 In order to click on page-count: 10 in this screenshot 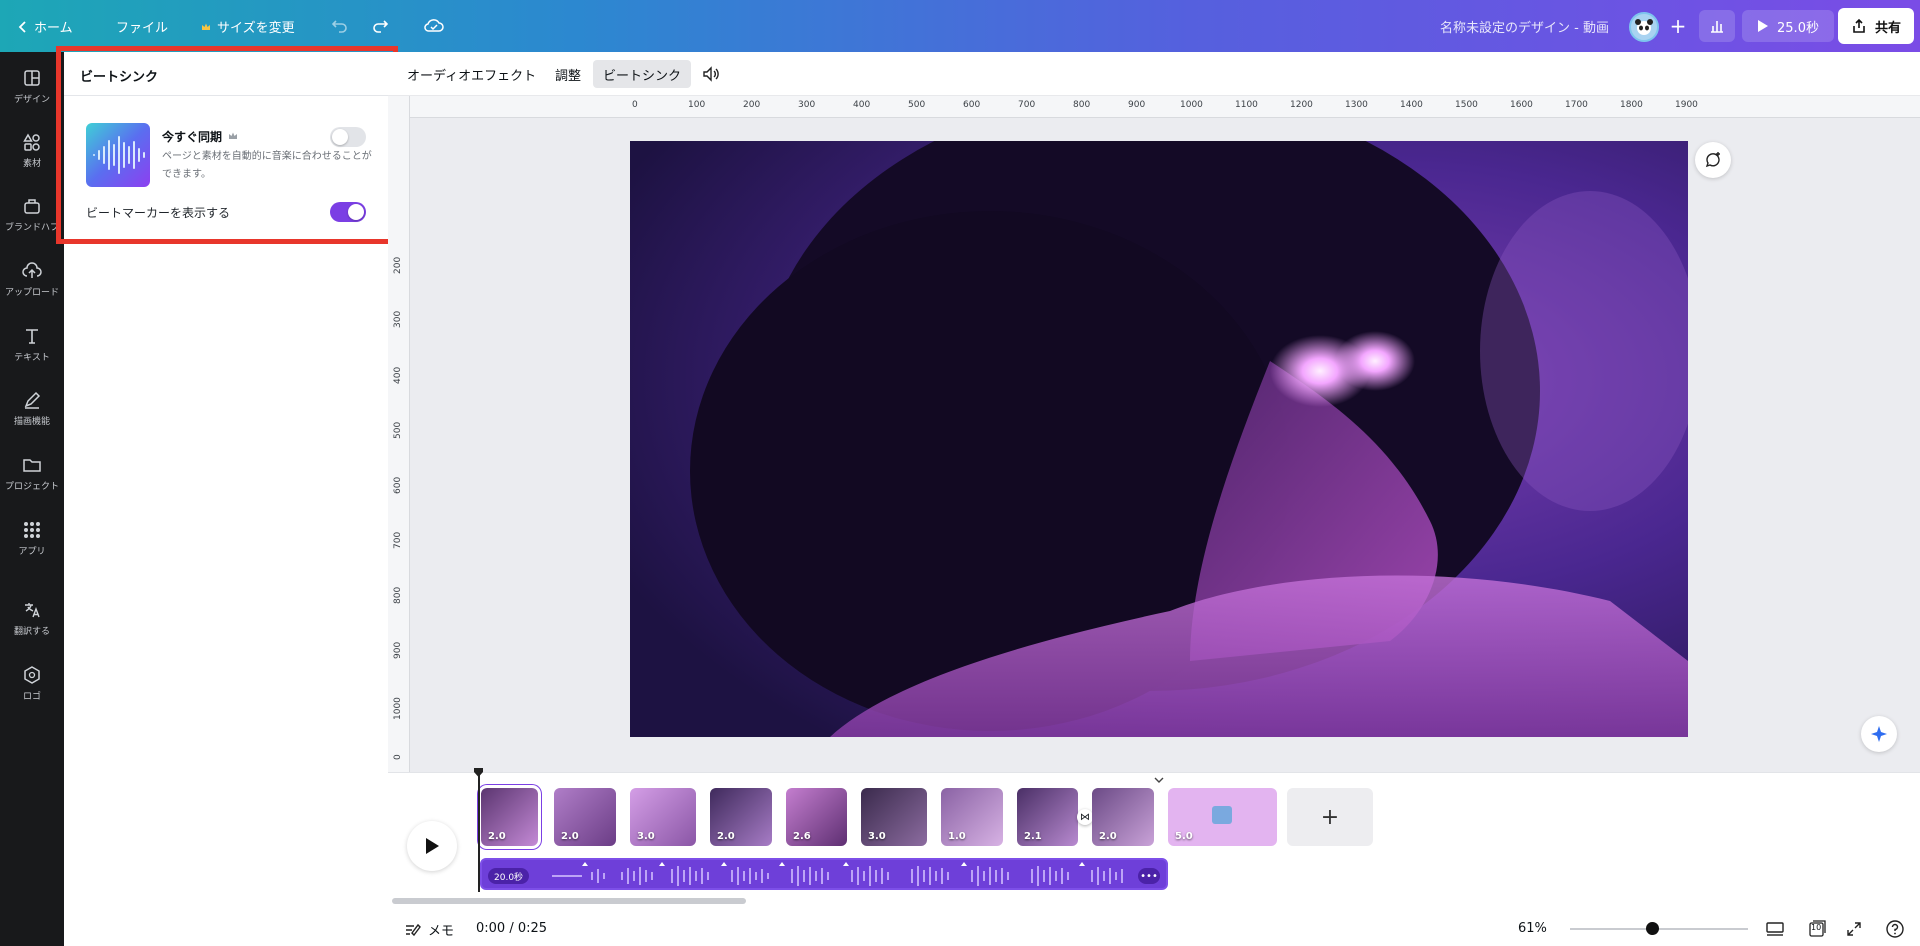, I will do `click(1816, 927)`.